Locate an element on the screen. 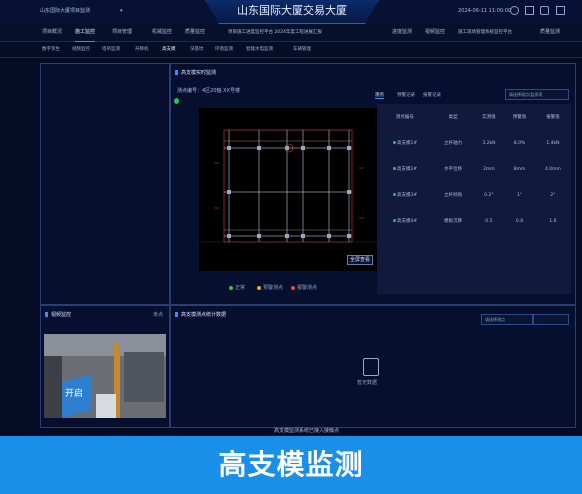 This screenshot has width=582, height=494. left-empty-panel is located at coordinates (105, 184).